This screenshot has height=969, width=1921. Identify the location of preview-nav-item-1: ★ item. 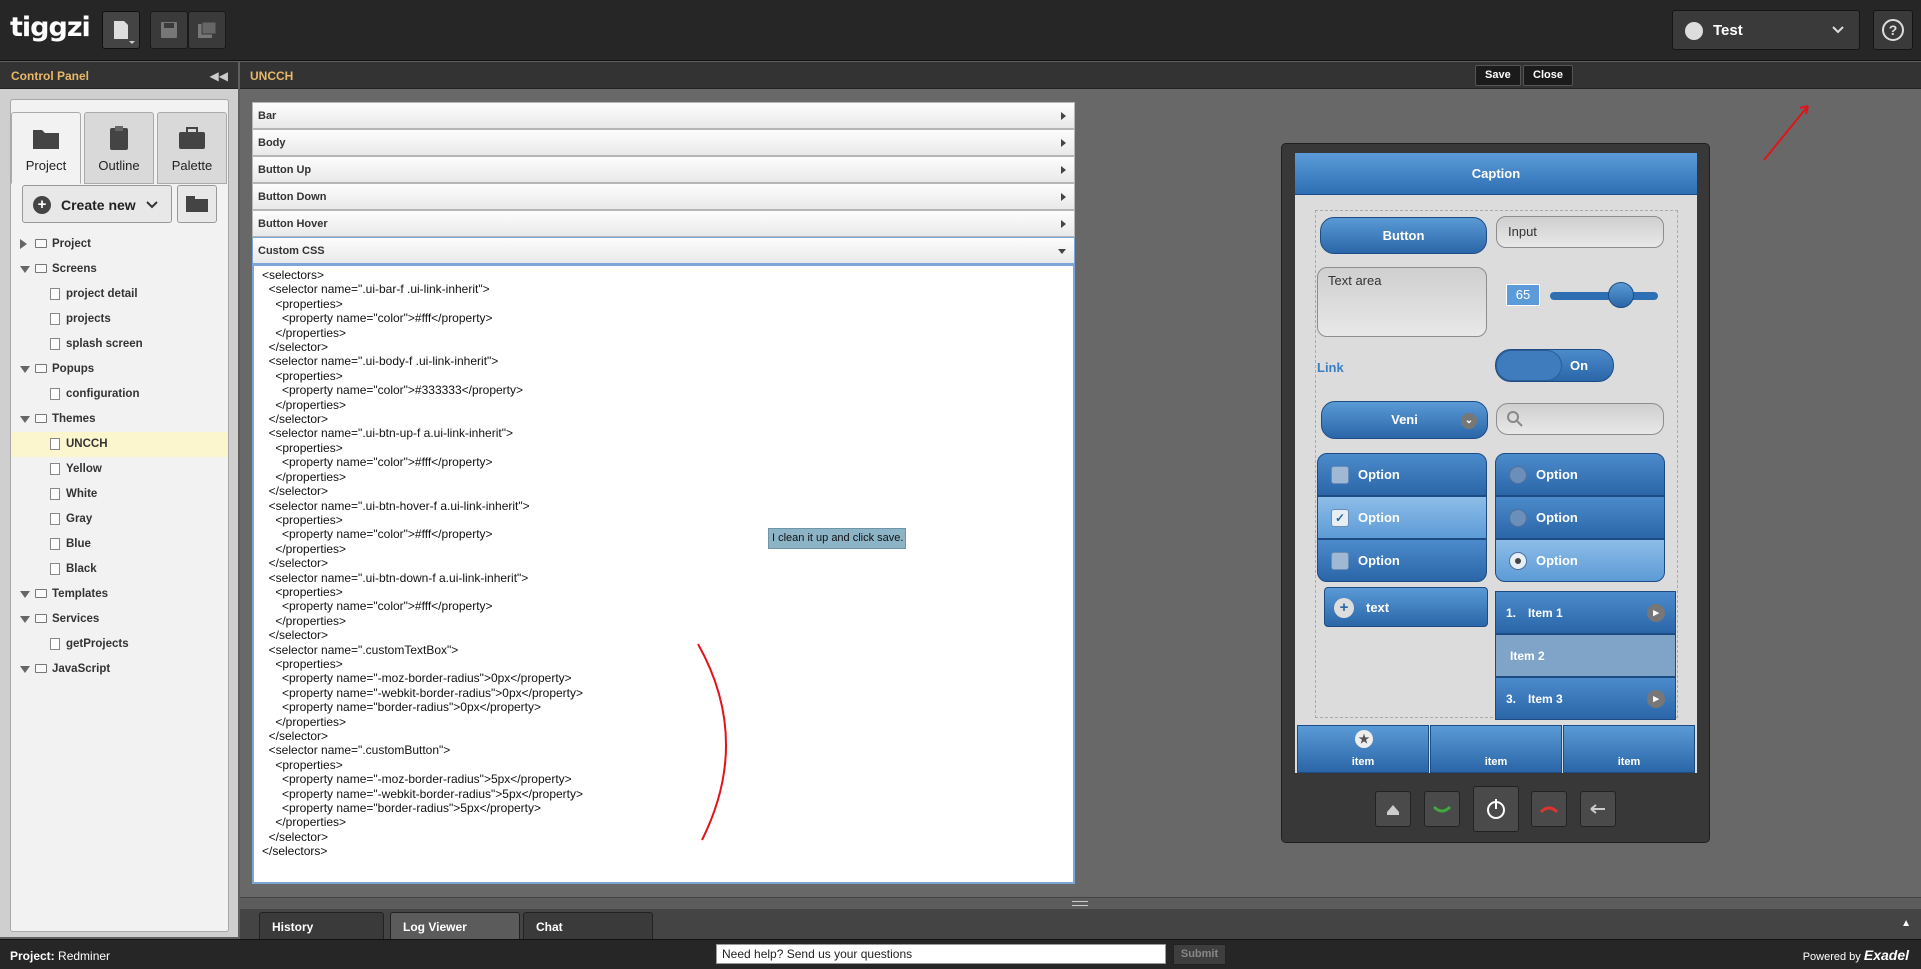
(1363, 749).